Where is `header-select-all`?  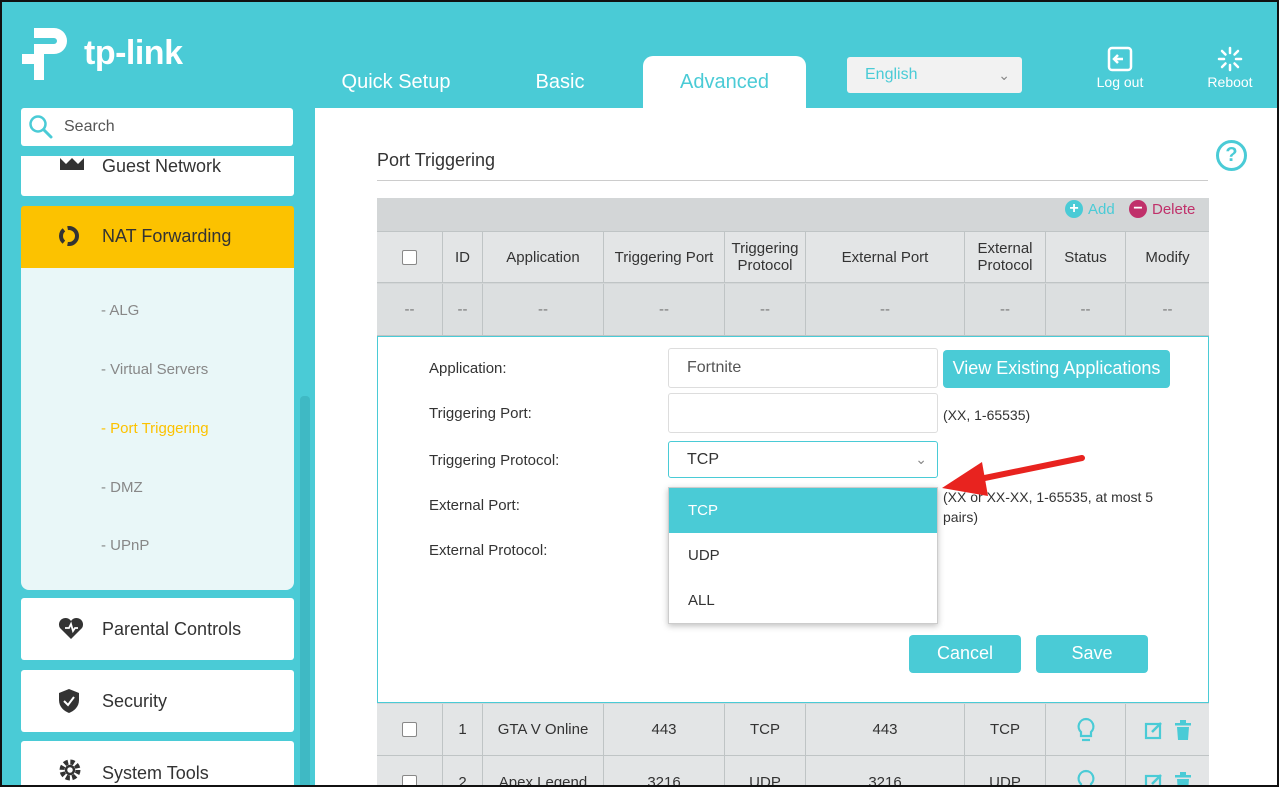
header-select-all is located at coordinates (410, 257).